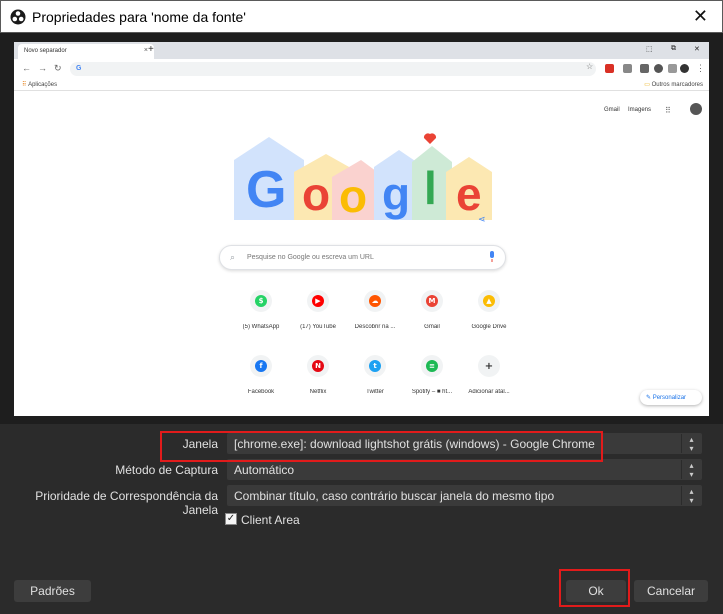  Describe the element at coordinates (270, 520) in the screenshot. I see `client-area-label: Client Area` at that location.